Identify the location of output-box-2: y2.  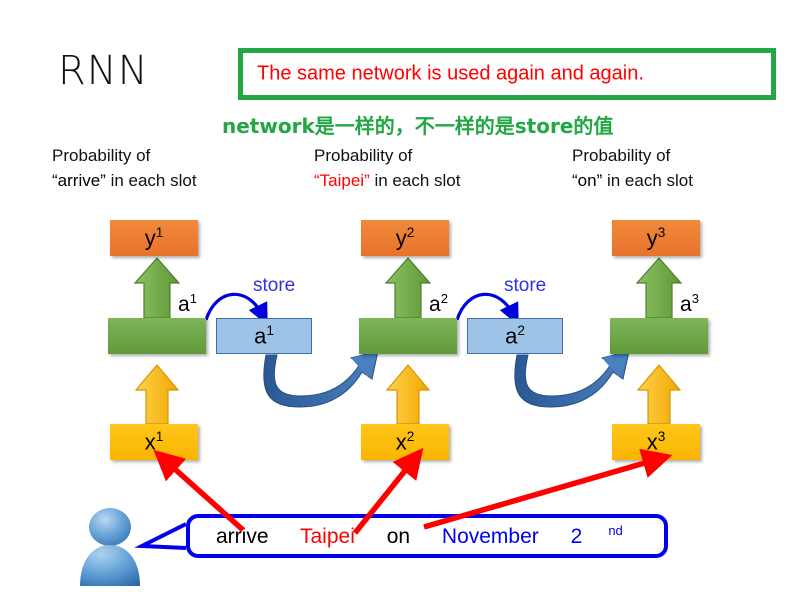
(405, 238).